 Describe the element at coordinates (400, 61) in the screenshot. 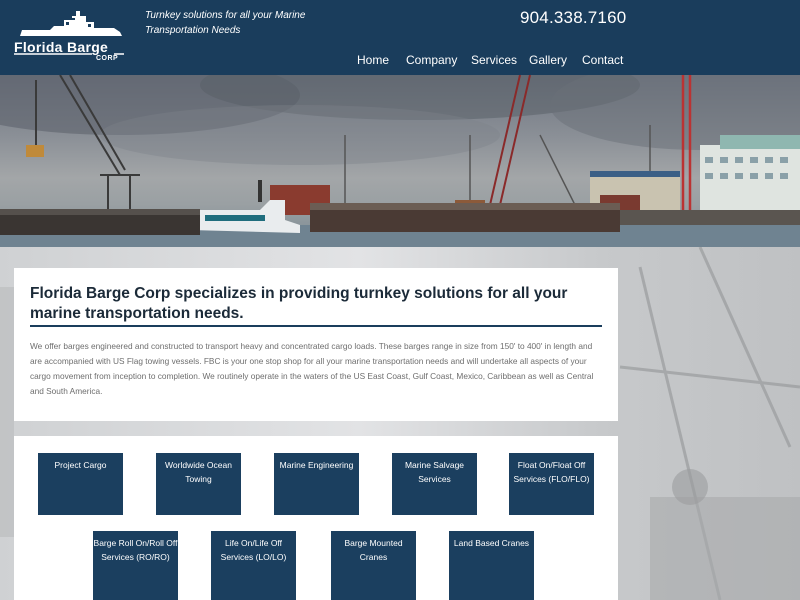

I see `main-nav: Home Company Services Gallery Contact` at that location.